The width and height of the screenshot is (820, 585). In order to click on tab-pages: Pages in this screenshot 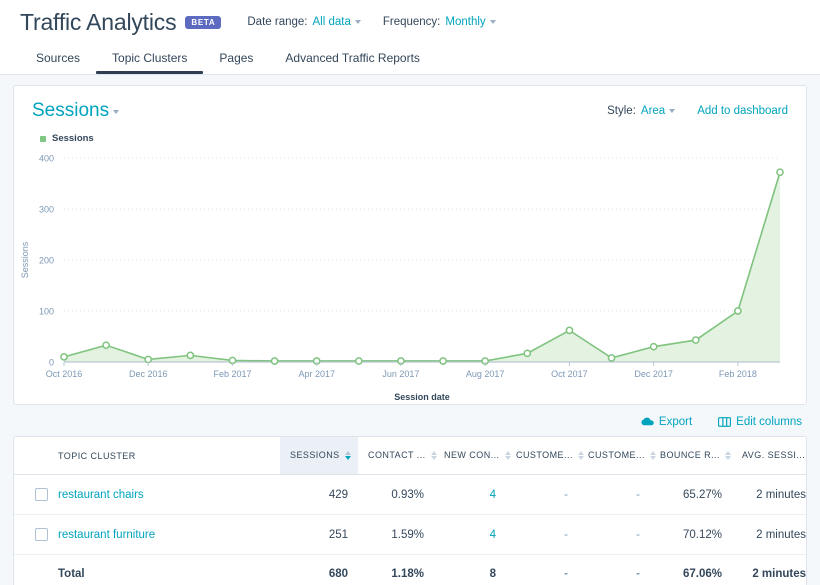, I will do `click(236, 62)`.